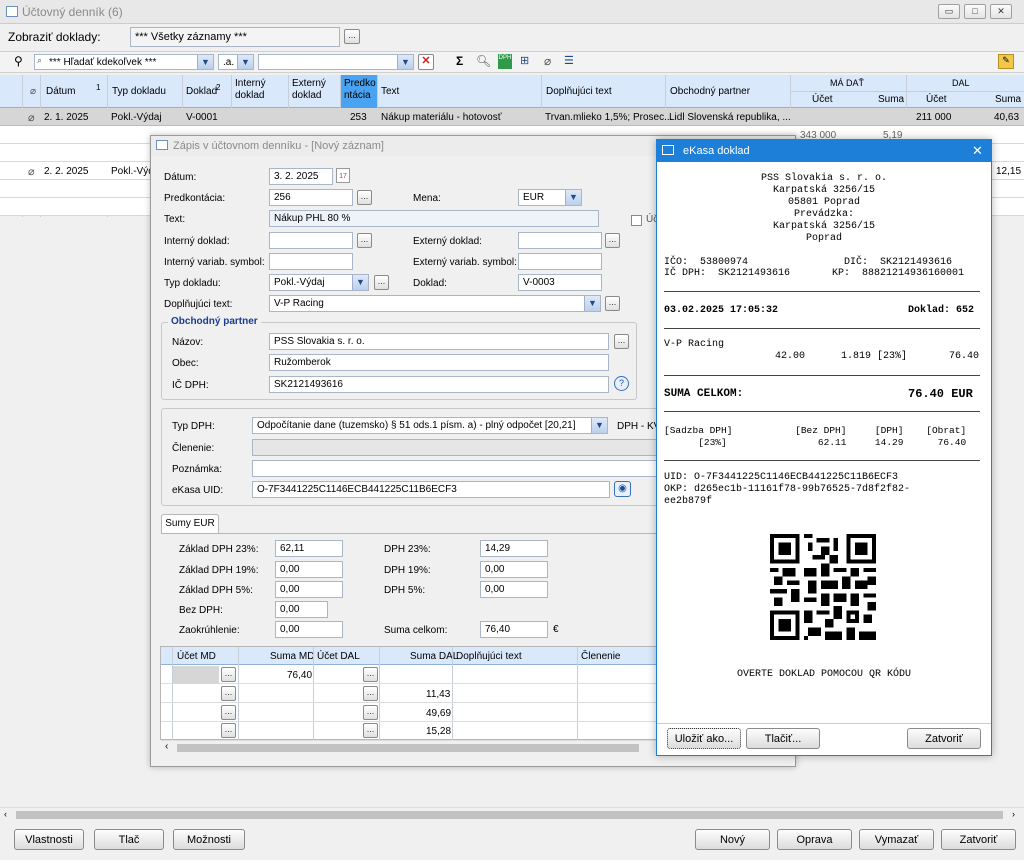  I want to click on typ-dokladu-select: Pokl.-Výdaj ▼, so click(319, 282).